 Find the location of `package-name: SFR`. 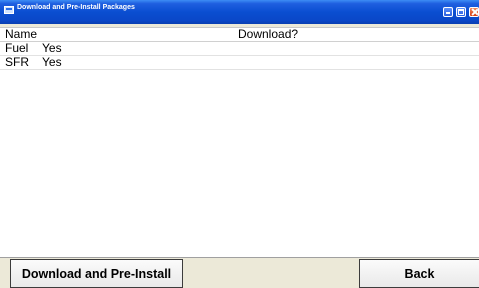

package-name: SFR is located at coordinates (17, 62).